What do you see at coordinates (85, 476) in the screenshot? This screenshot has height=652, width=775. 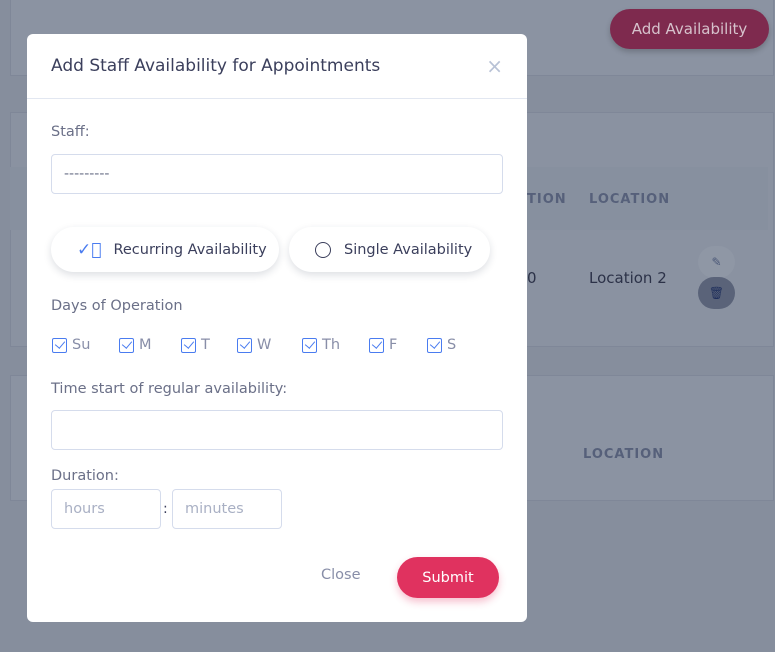 I see `duration-label: Duration:` at bounding box center [85, 476].